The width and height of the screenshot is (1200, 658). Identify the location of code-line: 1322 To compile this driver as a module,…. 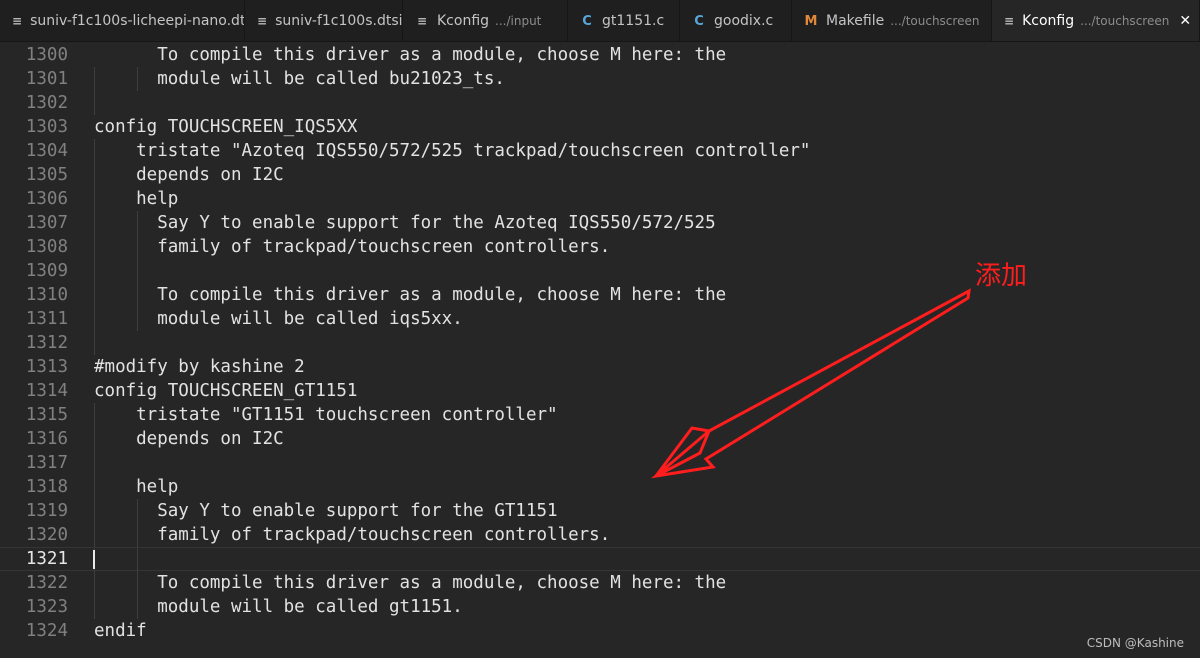
(600, 583).